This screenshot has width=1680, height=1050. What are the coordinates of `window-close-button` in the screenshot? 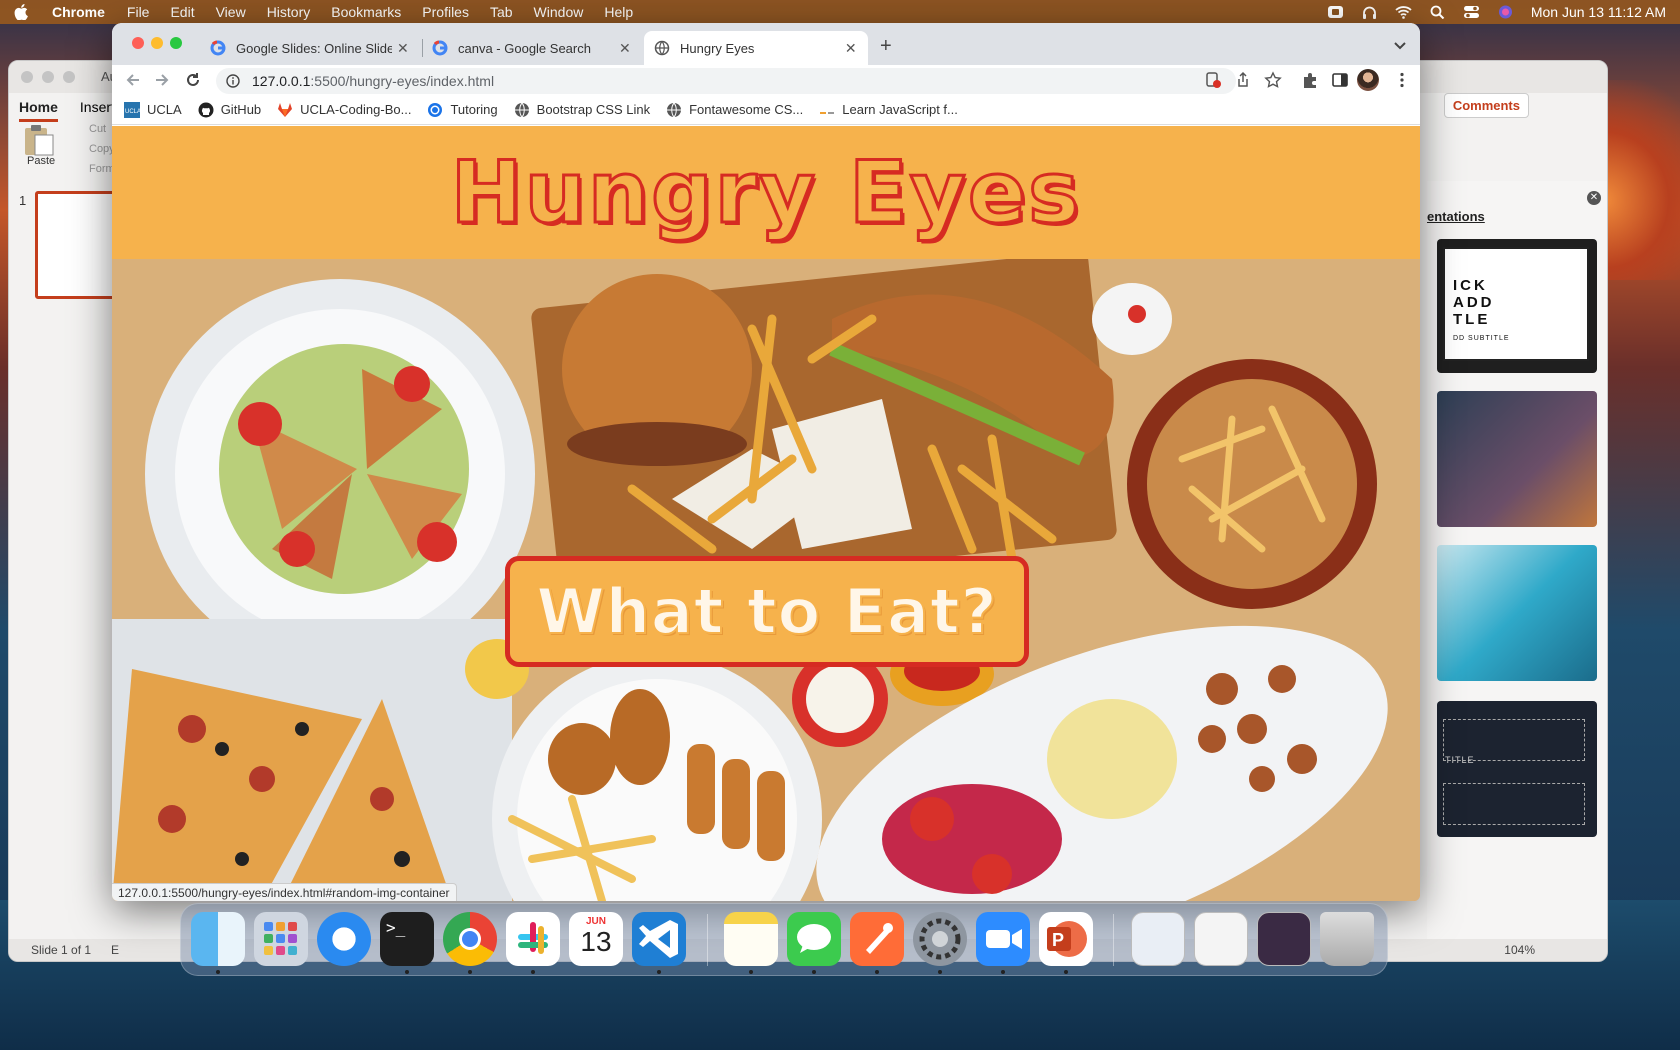 It's located at (138, 43).